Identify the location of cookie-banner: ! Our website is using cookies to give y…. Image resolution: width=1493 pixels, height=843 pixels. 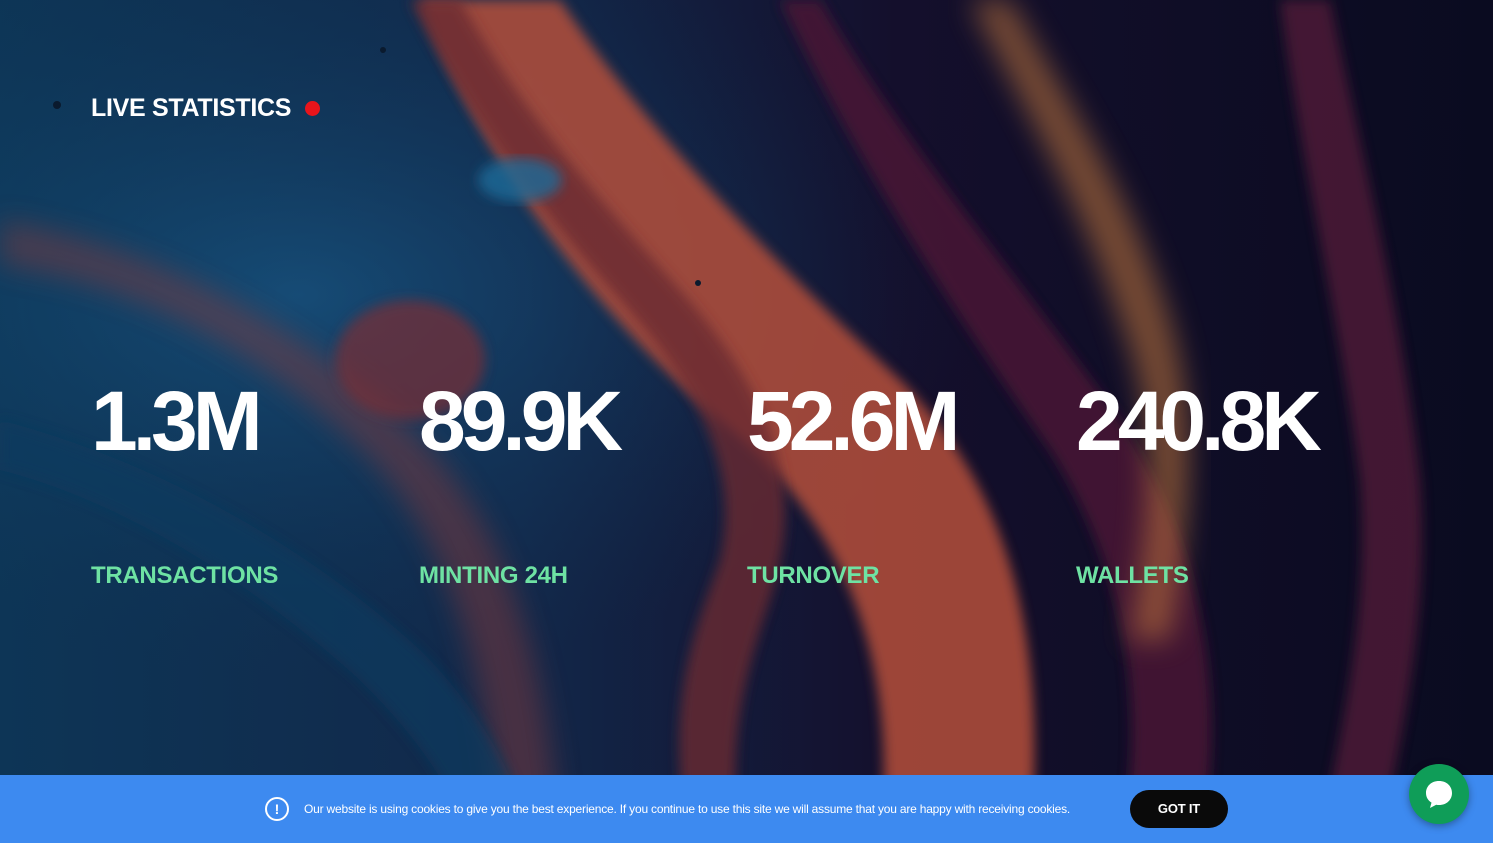
(746, 809).